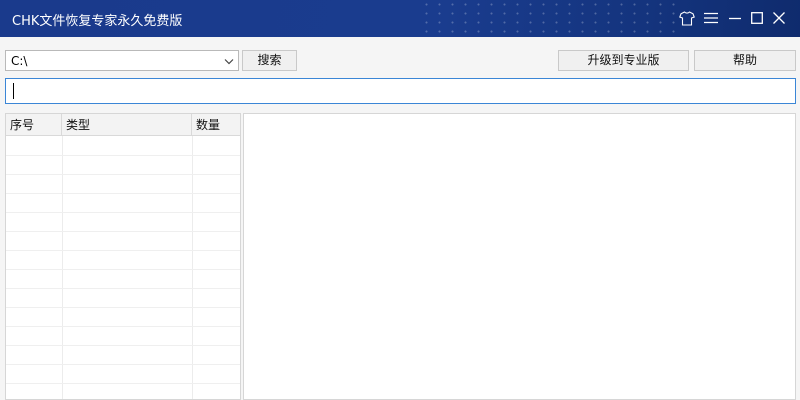 The image size is (800, 400). What do you see at coordinates (97, 21) in the screenshot?
I see `window-title: CHK文件恢复专家永久免费版` at bounding box center [97, 21].